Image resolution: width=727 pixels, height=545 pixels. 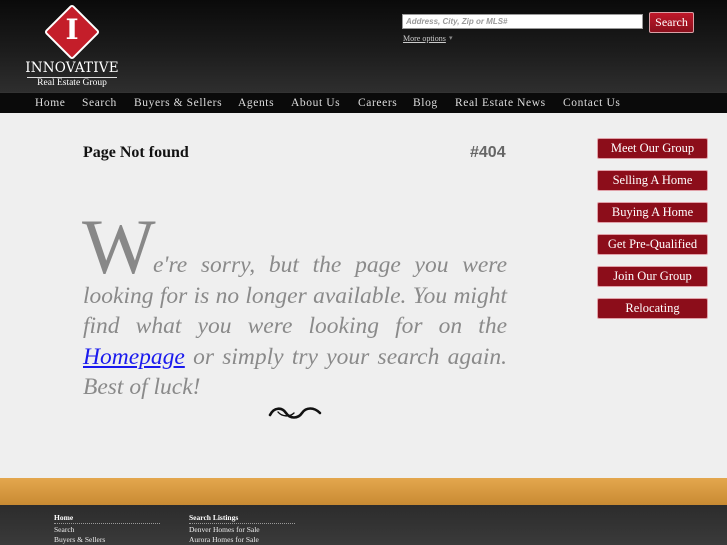 I want to click on page-title: Page Not found, so click(x=136, y=152).